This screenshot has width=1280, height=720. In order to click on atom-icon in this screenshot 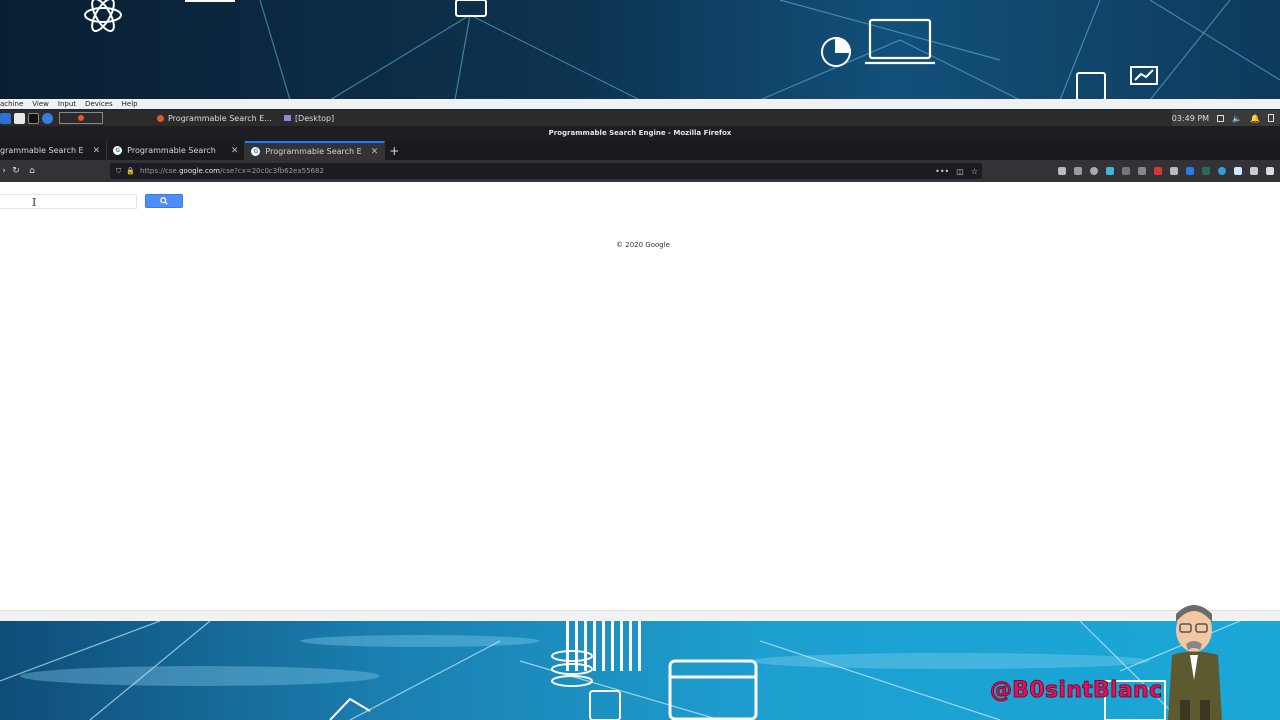, I will do `click(103, 16)`.